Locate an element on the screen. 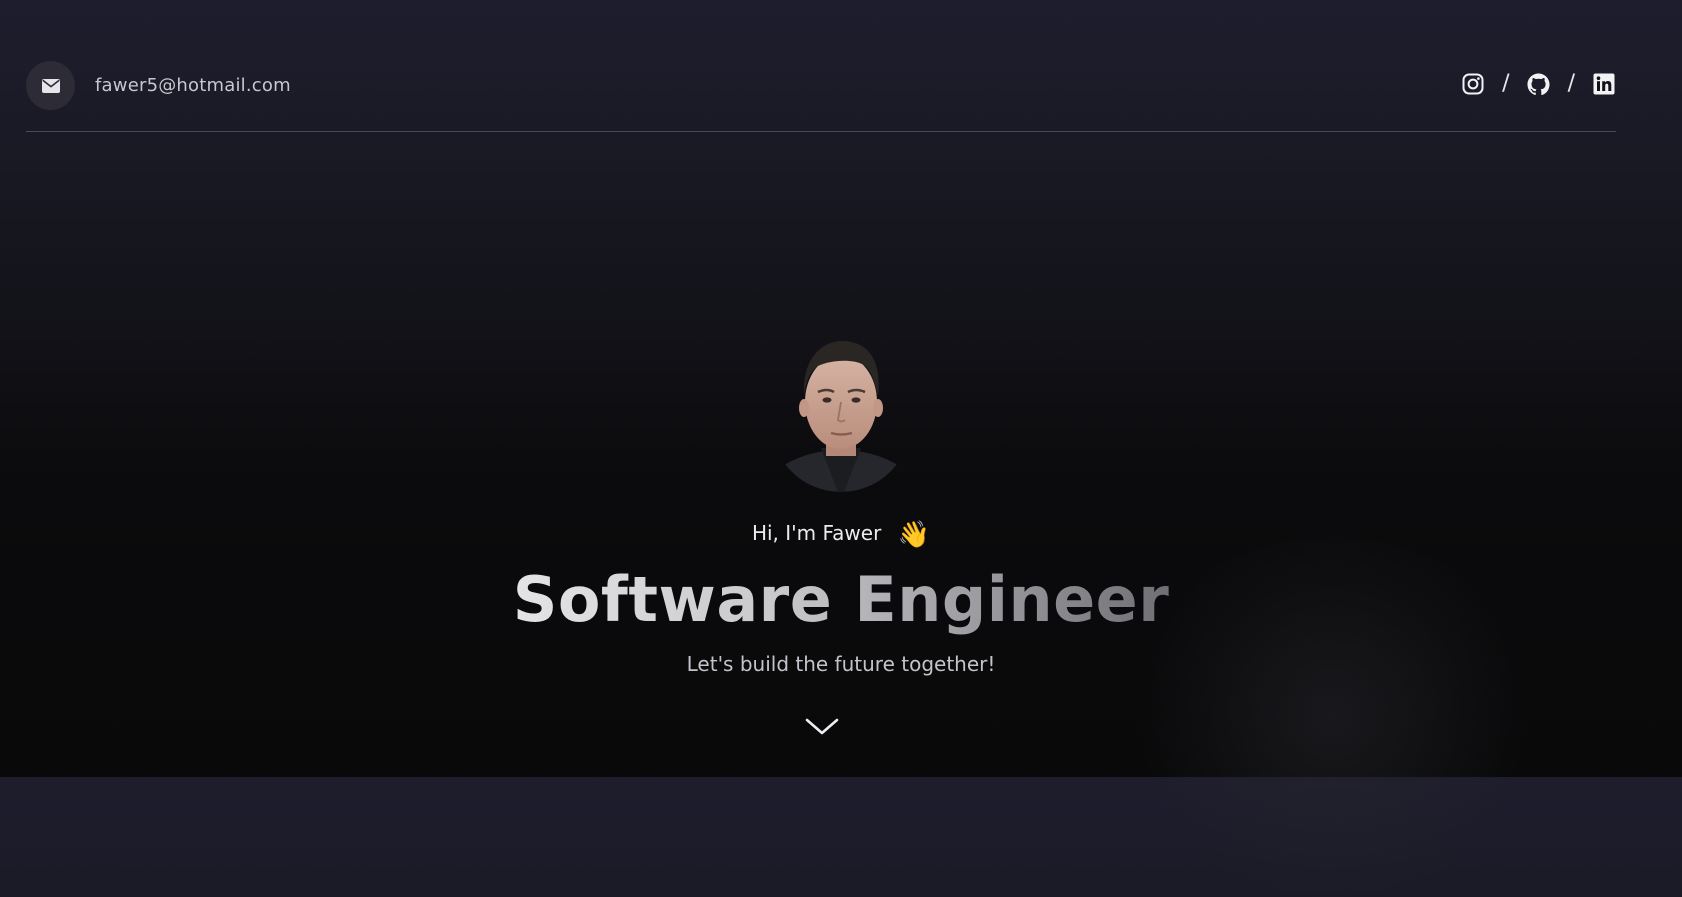 The height and width of the screenshot is (897, 1682). waving-hand-icon: 👋 is located at coordinates (914, 535).